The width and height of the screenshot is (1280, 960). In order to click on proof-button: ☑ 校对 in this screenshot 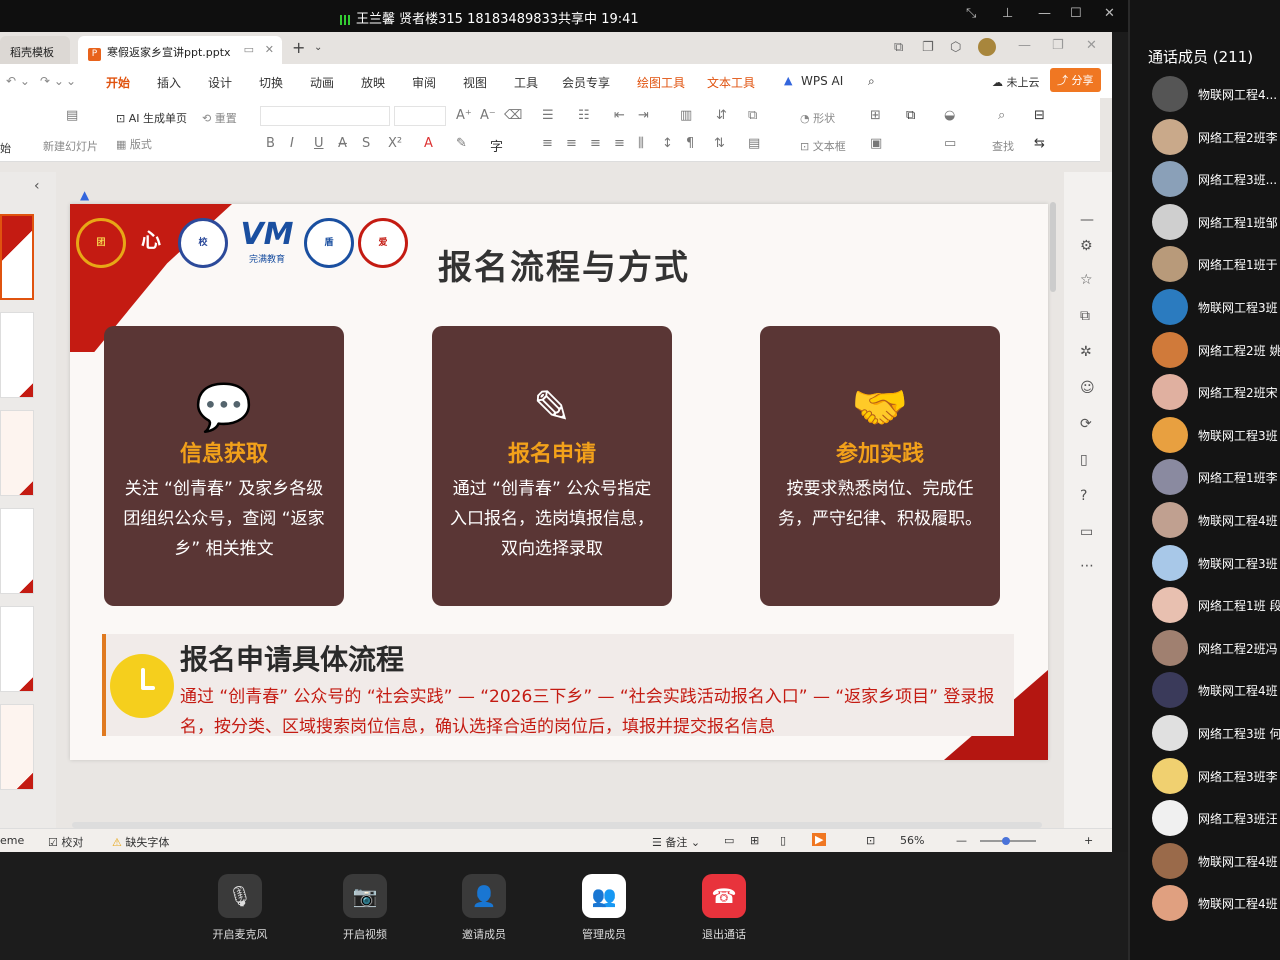, I will do `click(65, 842)`.